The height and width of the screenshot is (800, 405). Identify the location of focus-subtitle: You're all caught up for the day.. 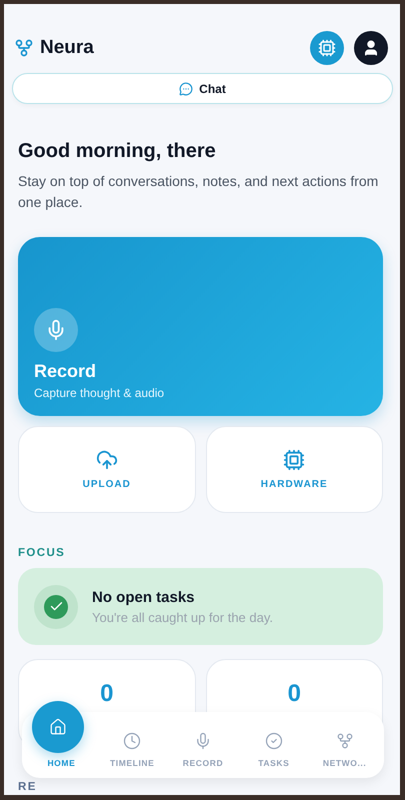
(182, 617).